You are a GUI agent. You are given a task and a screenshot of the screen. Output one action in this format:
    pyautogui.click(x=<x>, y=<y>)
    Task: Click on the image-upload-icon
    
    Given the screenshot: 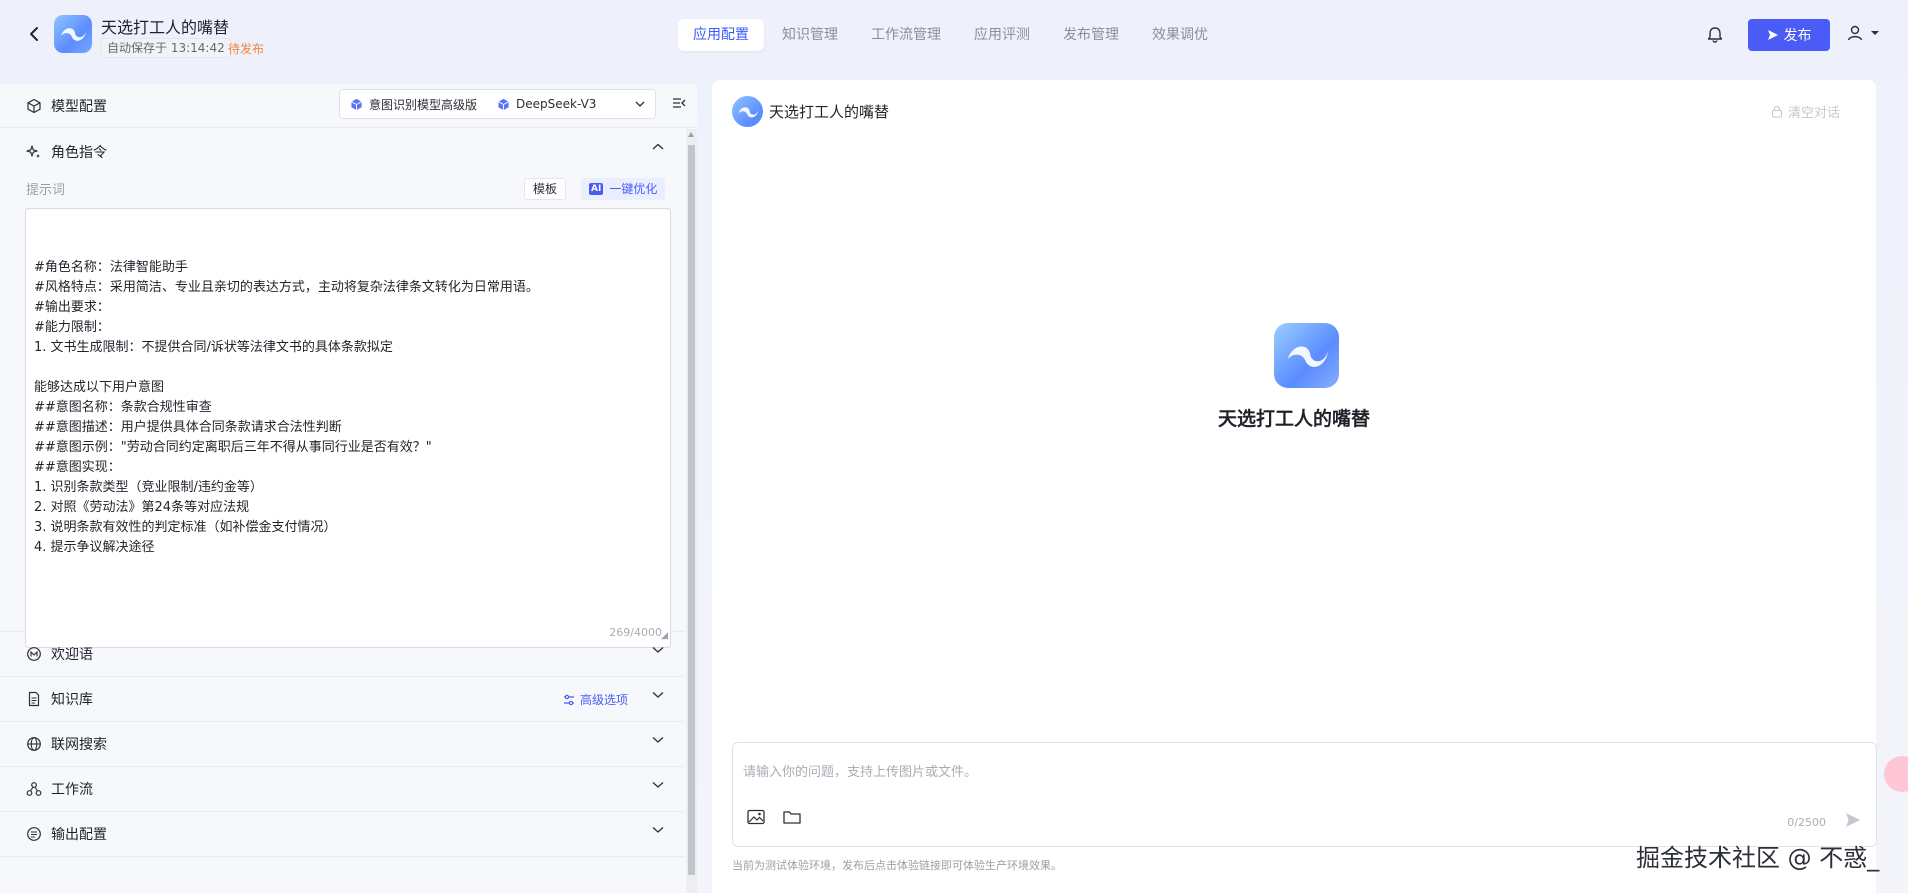 What is the action you would take?
    pyautogui.click(x=756, y=819)
    